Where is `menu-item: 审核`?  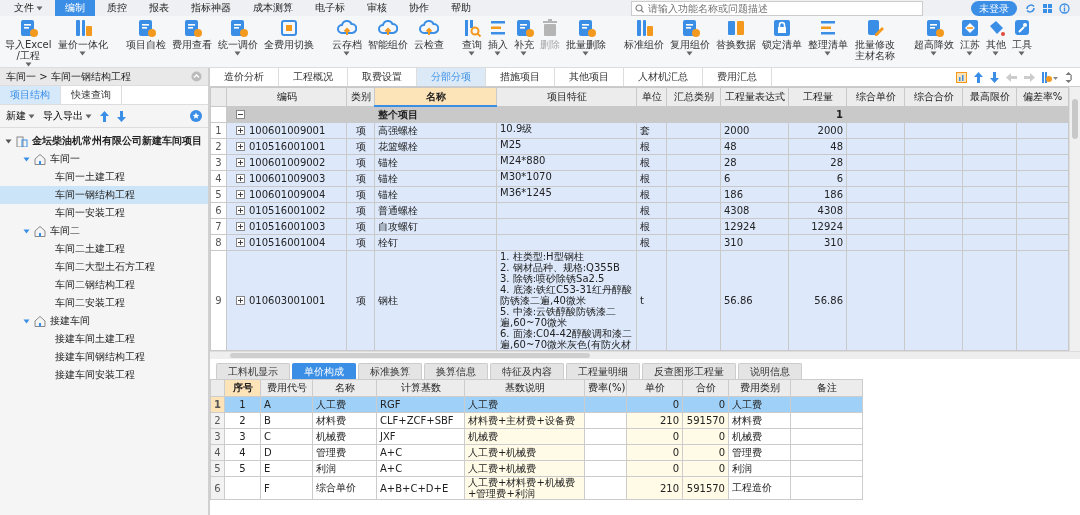
menu-item: 审核 is located at coordinates (377, 8).